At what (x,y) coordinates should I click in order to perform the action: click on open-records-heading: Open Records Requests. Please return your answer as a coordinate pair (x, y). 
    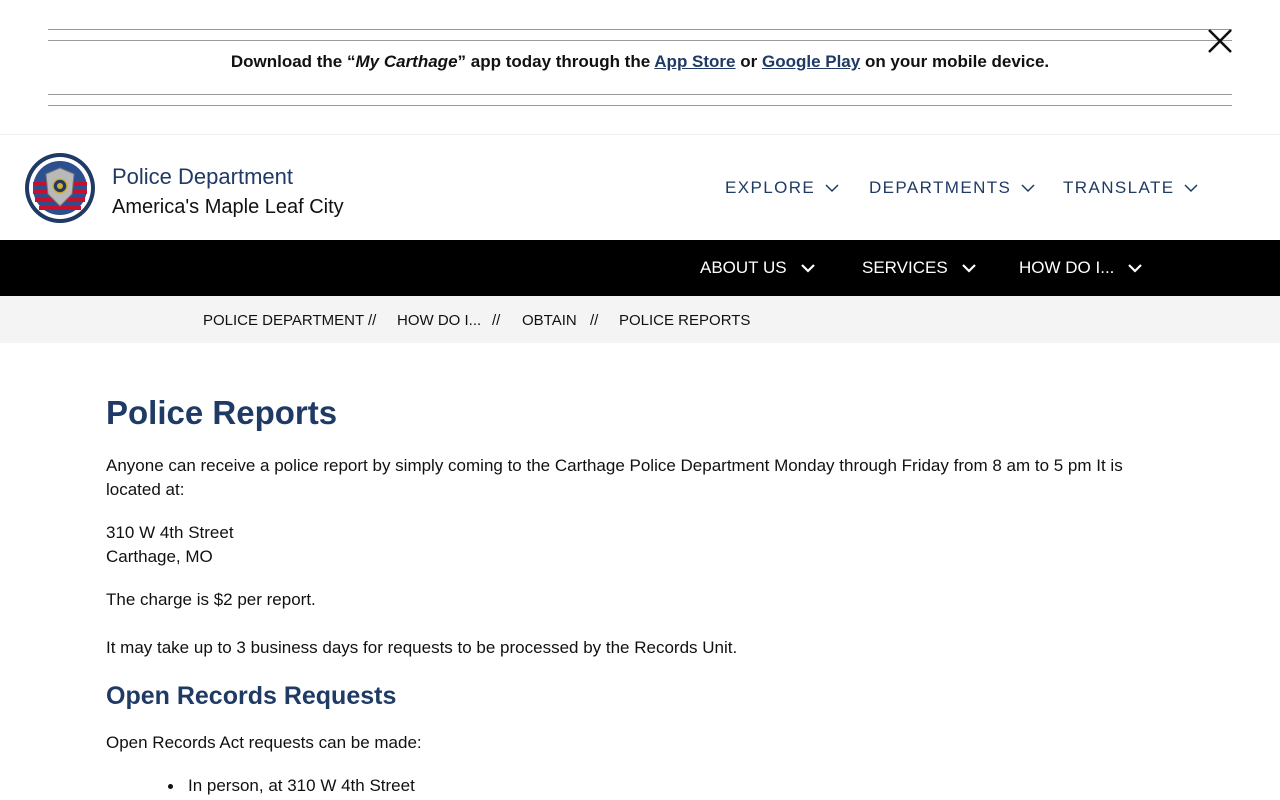
    Looking at the image, I should click on (251, 696).